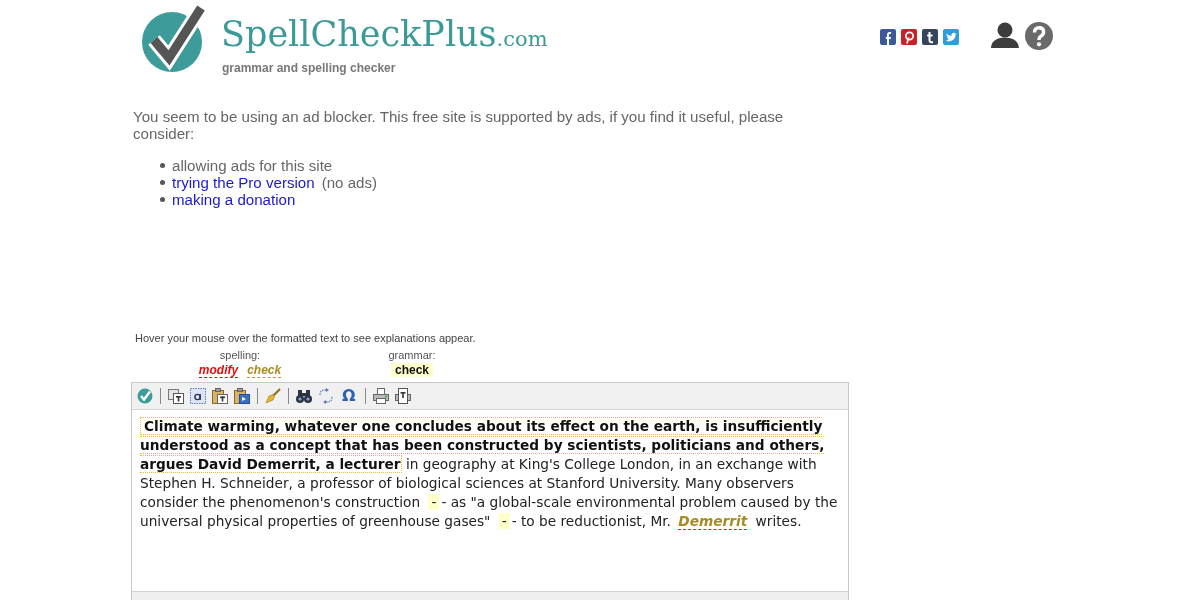 The image size is (1200, 600). What do you see at coordinates (930, 37) in the screenshot?
I see `tumblr-icon` at bounding box center [930, 37].